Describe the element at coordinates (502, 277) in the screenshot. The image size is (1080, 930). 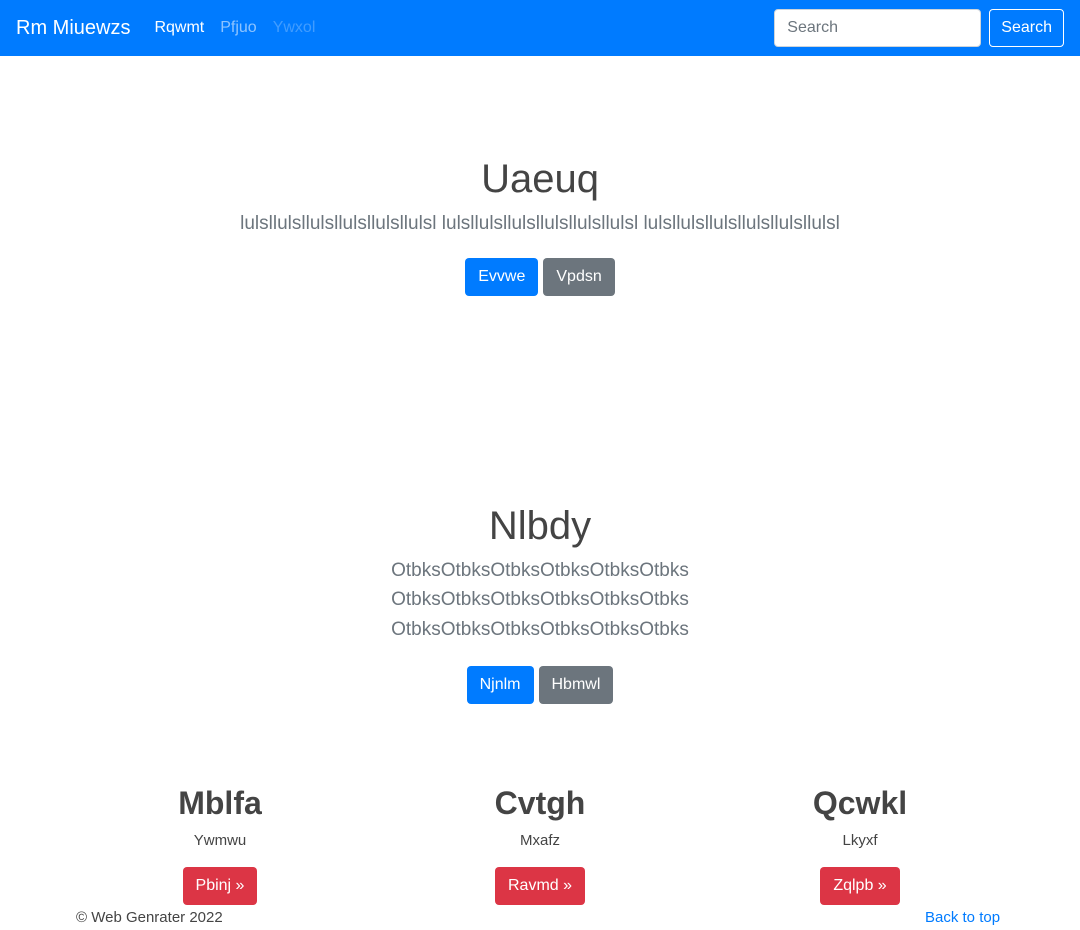
I see `evvwe-button: Evvwe` at that location.